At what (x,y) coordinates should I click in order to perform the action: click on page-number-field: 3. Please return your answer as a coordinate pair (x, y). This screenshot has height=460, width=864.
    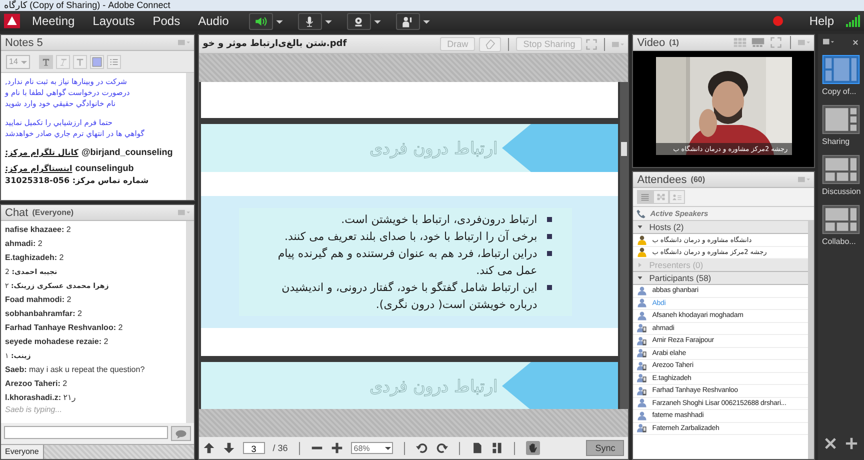
    Looking at the image, I should click on (253, 448).